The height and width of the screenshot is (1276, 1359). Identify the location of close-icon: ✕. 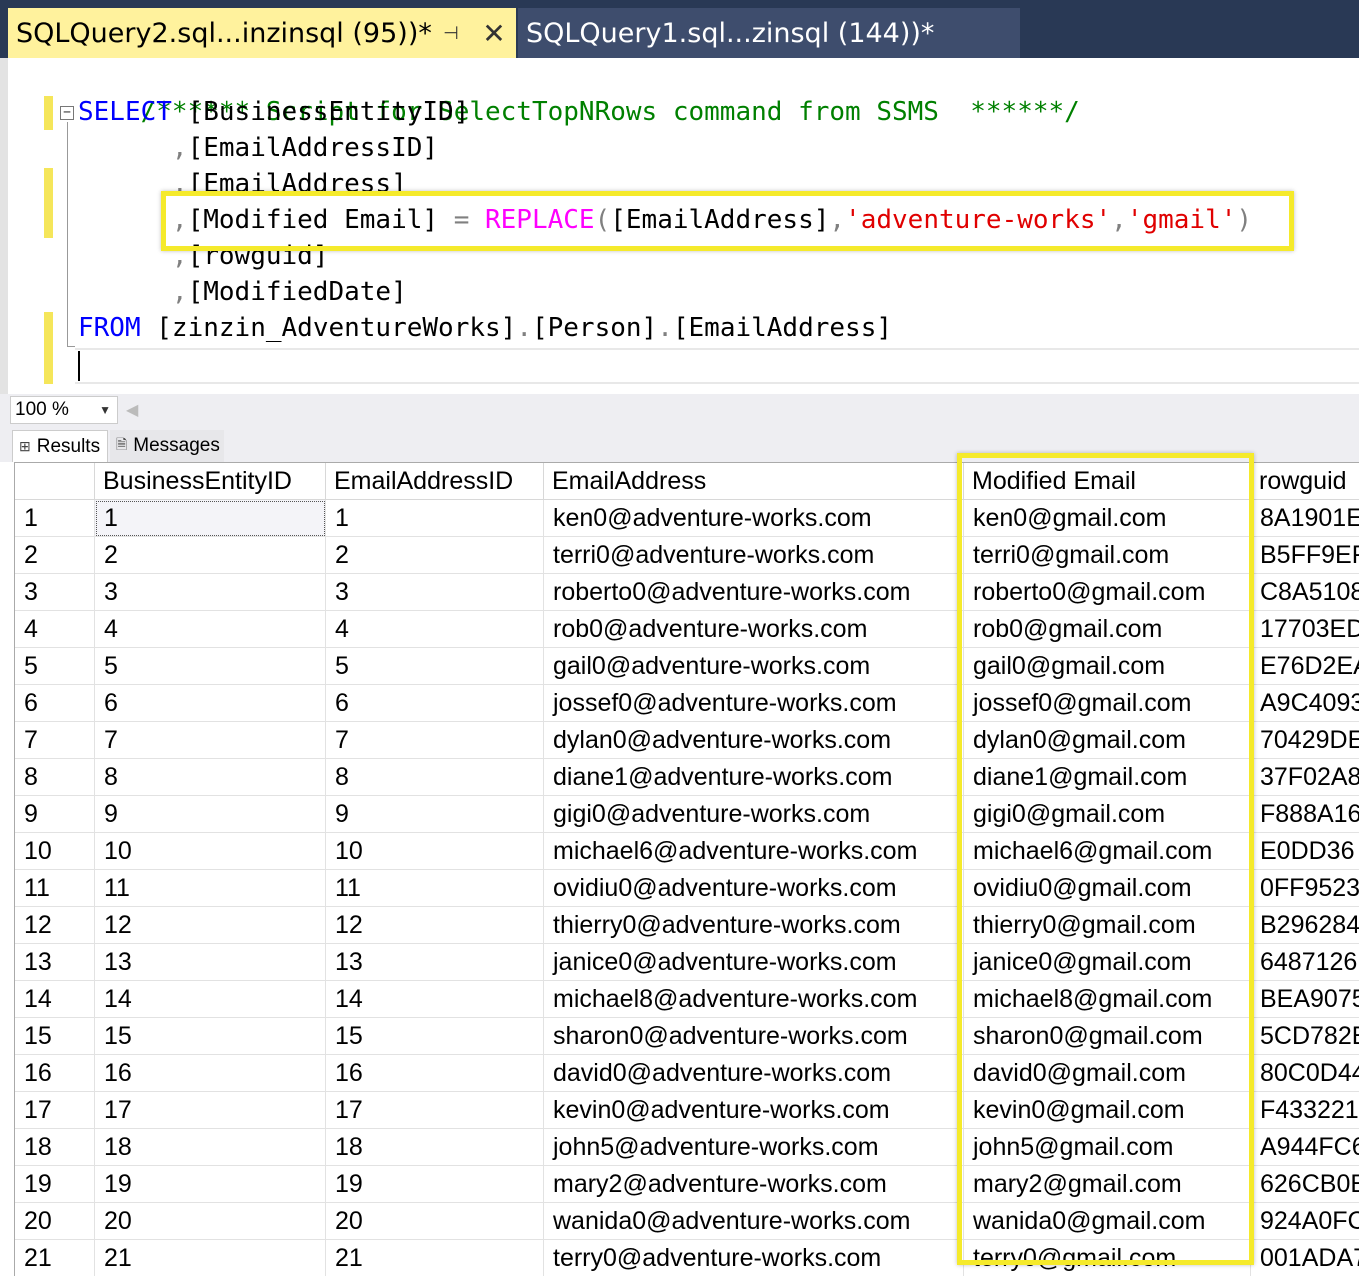
(494, 33).